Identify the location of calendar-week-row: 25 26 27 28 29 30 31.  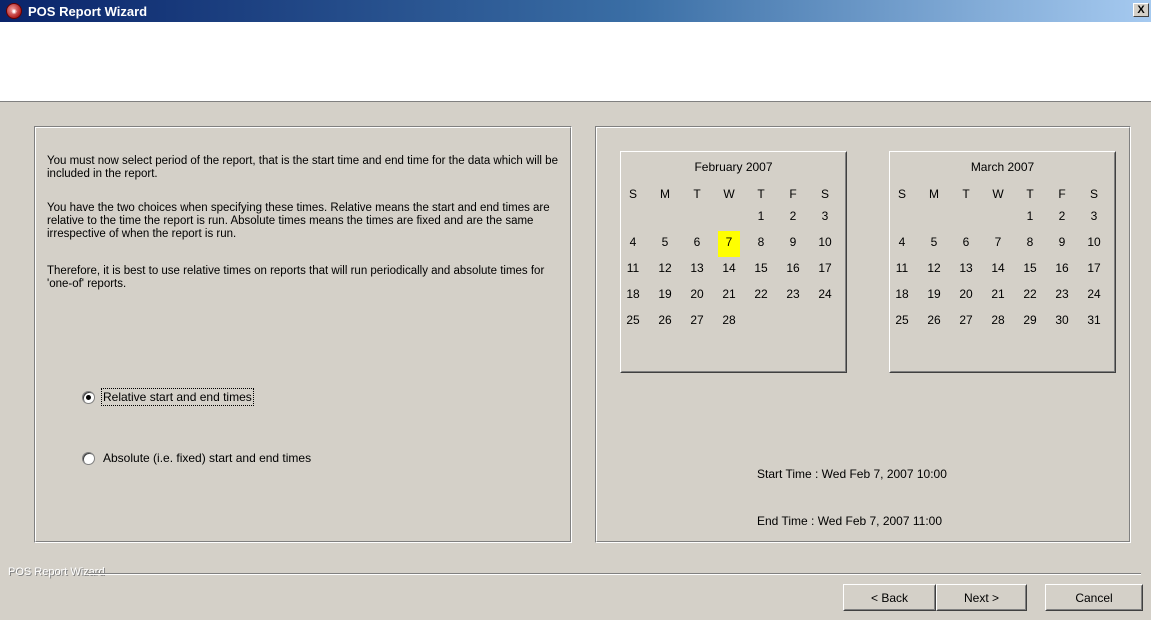
(1003, 322).